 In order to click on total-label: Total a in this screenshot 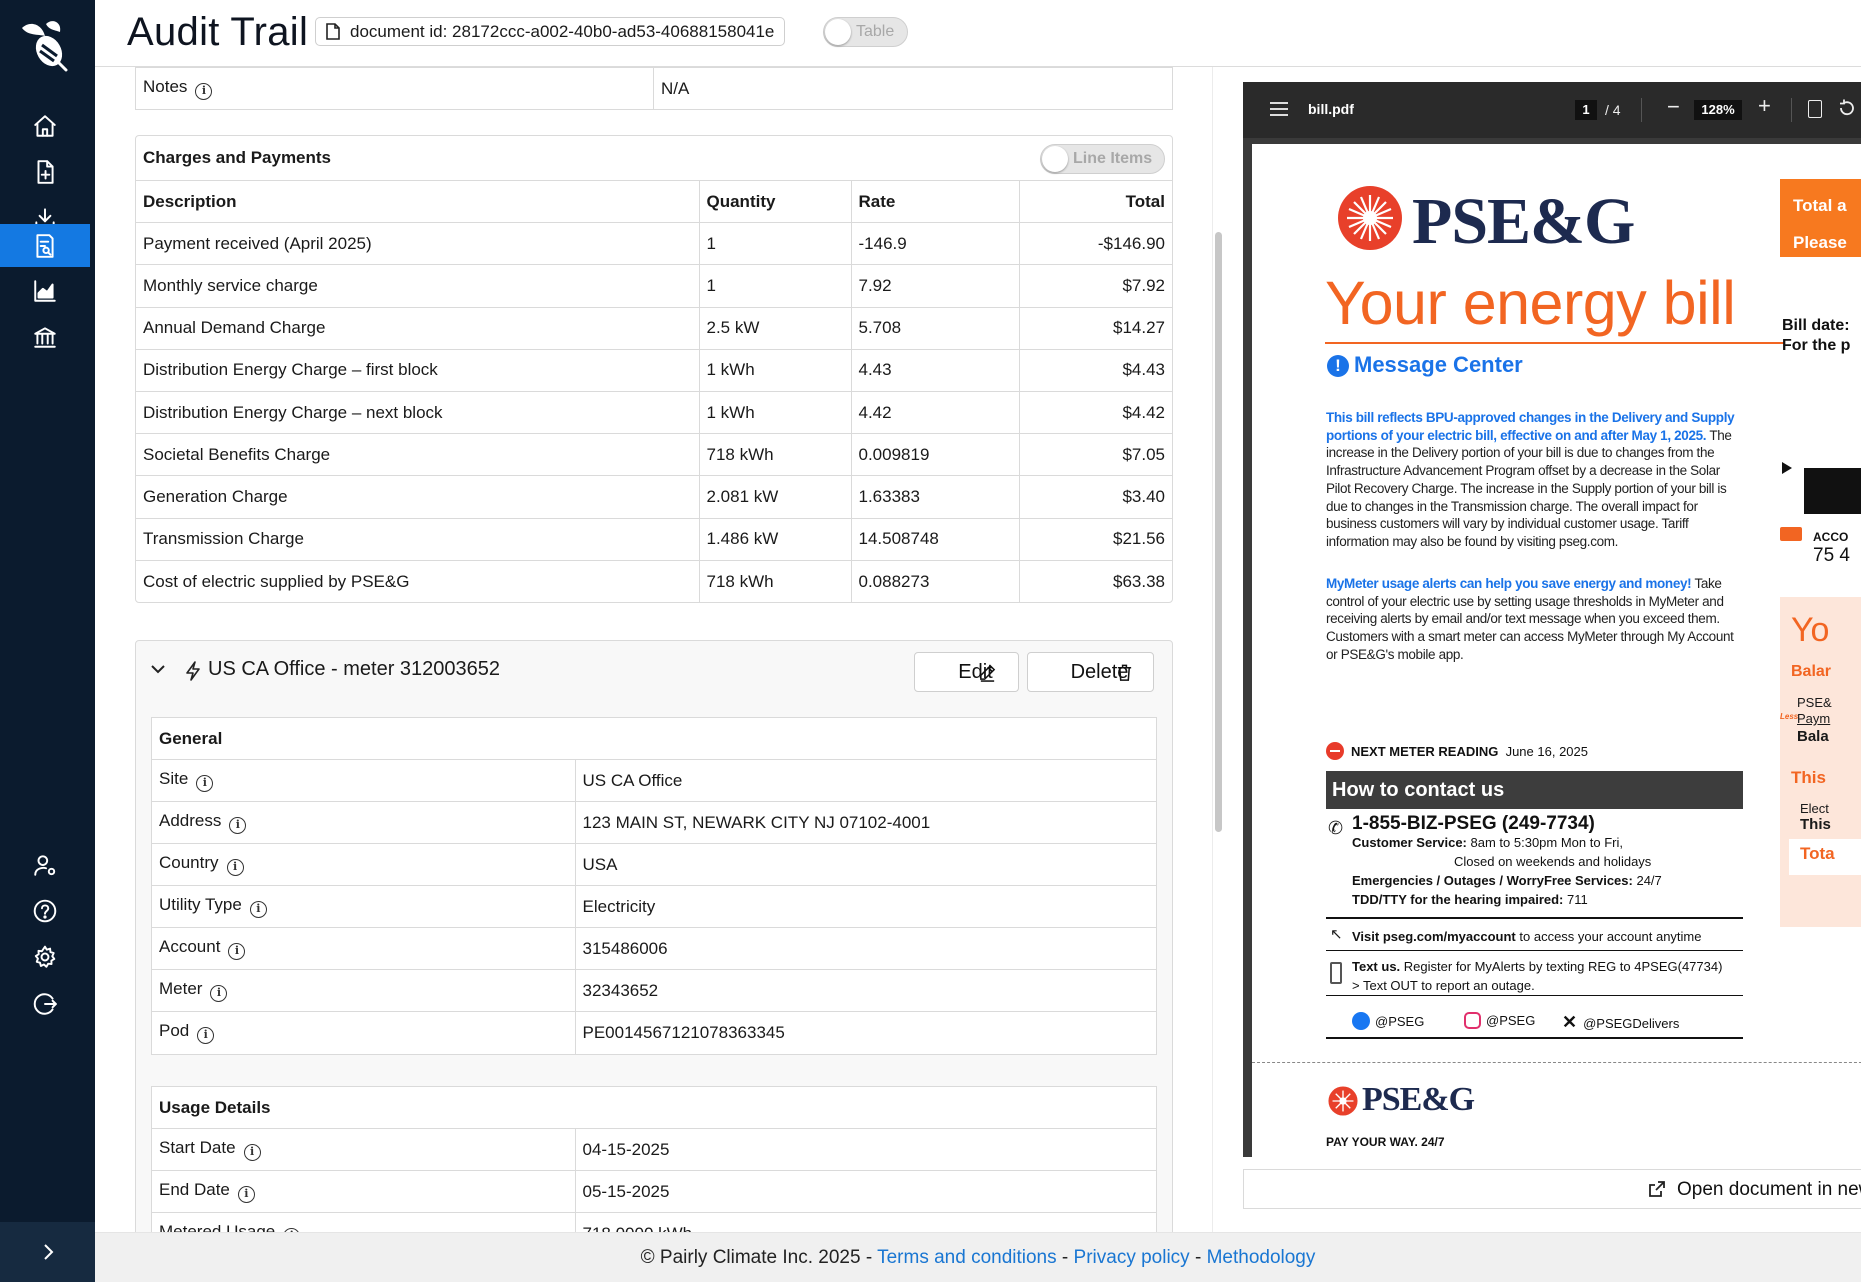, I will do `click(1820, 205)`.